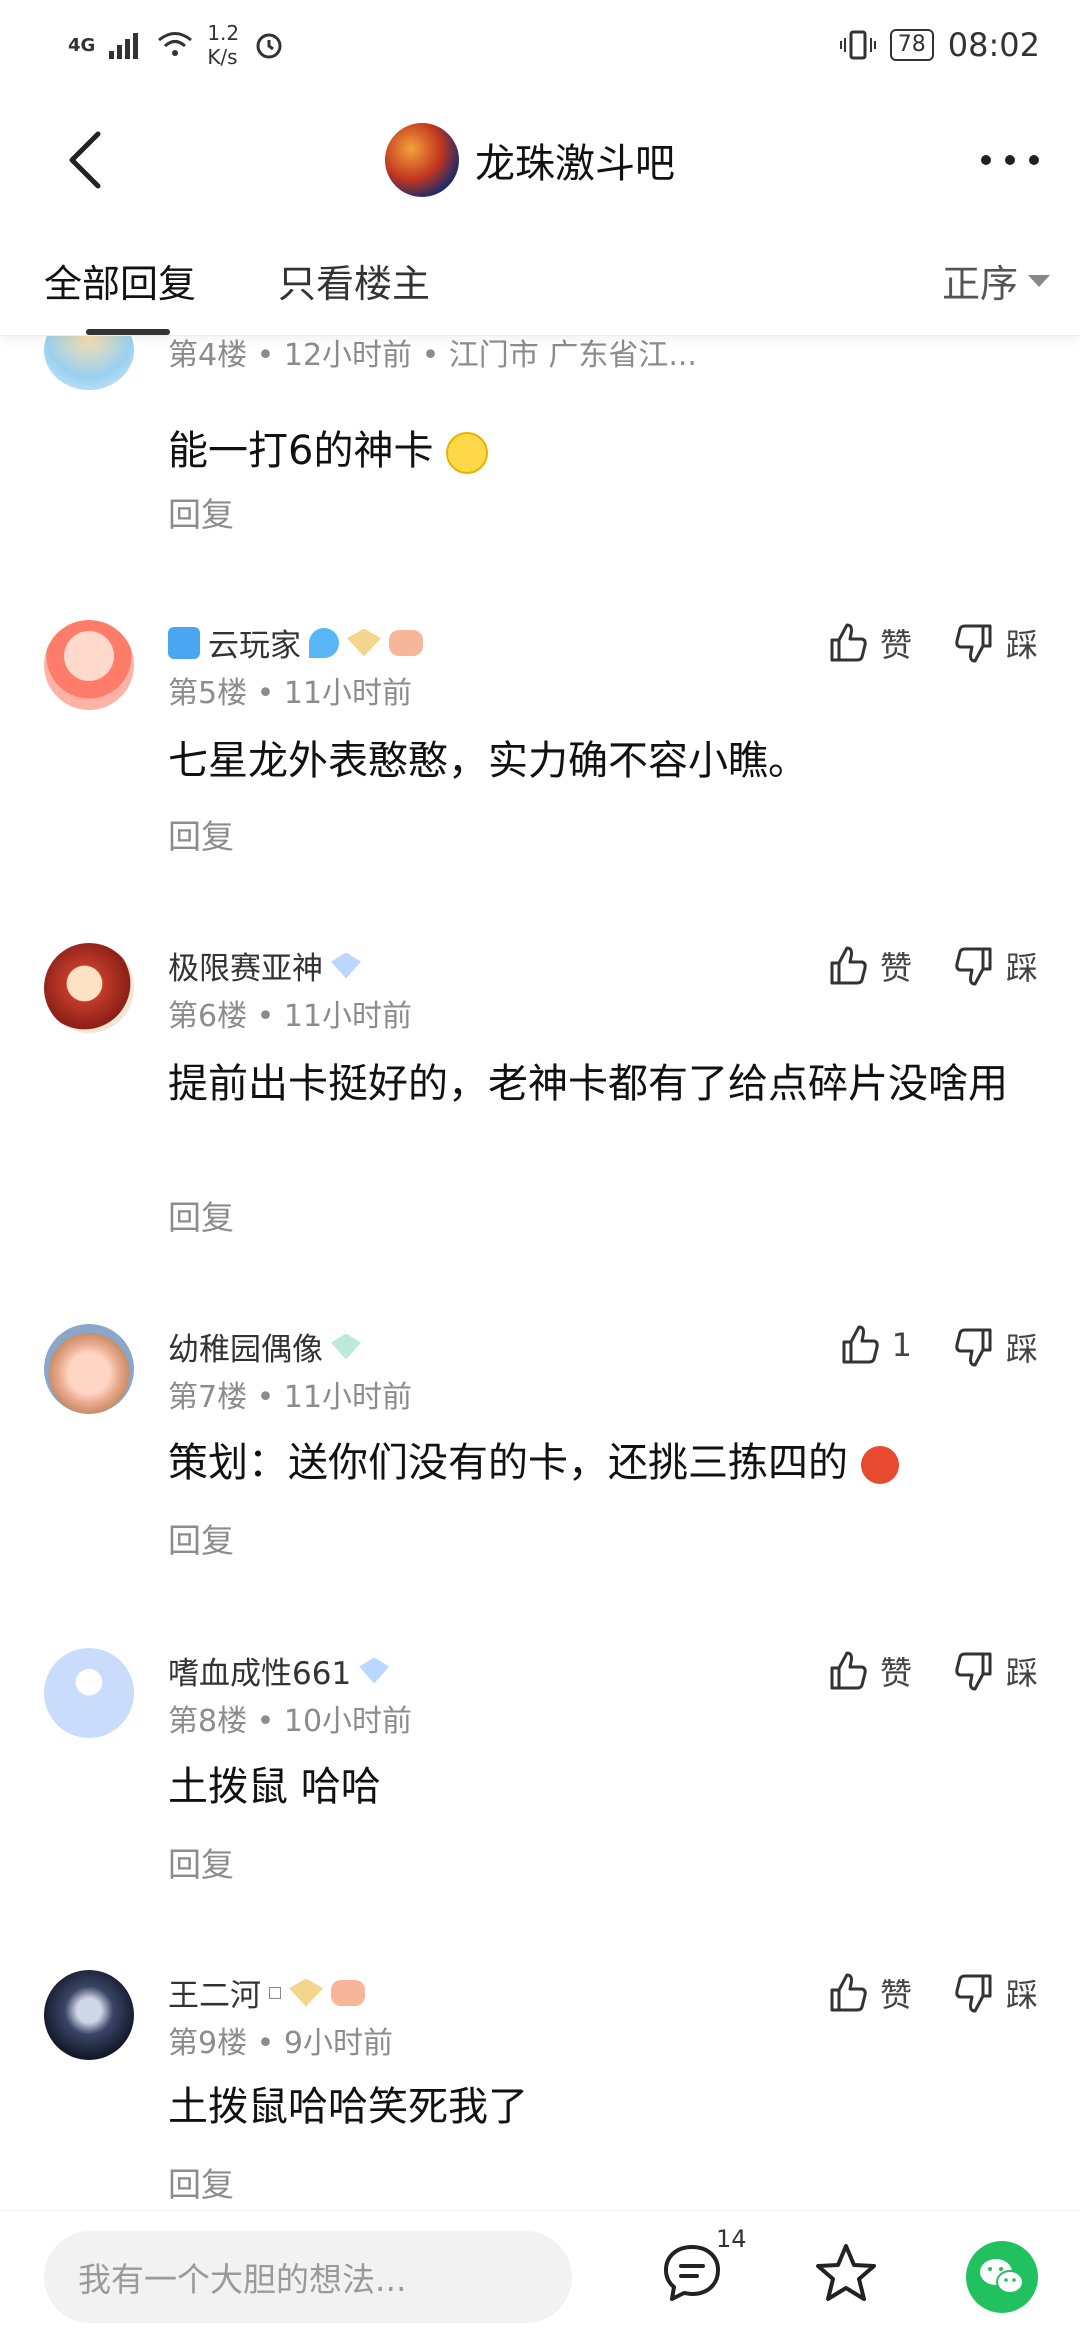 The width and height of the screenshot is (1080, 2341). What do you see at coordinates (939, 45) in the screenshot?
I see `status-right: 78 08:02` at bounding box center [939, 45].